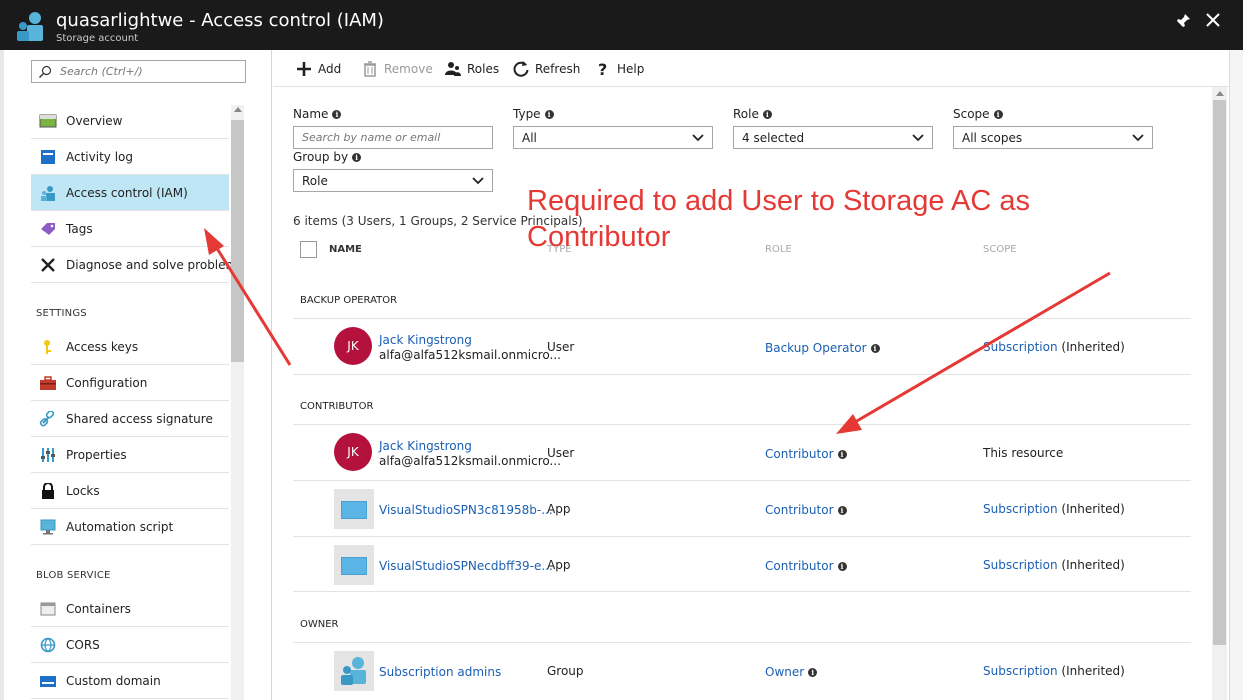  Describe the element at coordinates (742, 374) in the screenshot. I see `row-divider` at that location.